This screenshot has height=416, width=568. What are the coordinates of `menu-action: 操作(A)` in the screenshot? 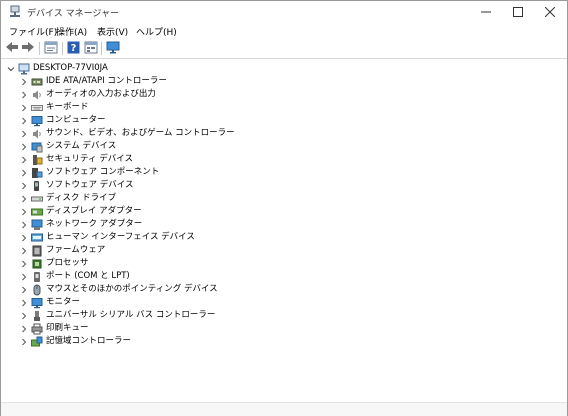 It's located at (71, 31).